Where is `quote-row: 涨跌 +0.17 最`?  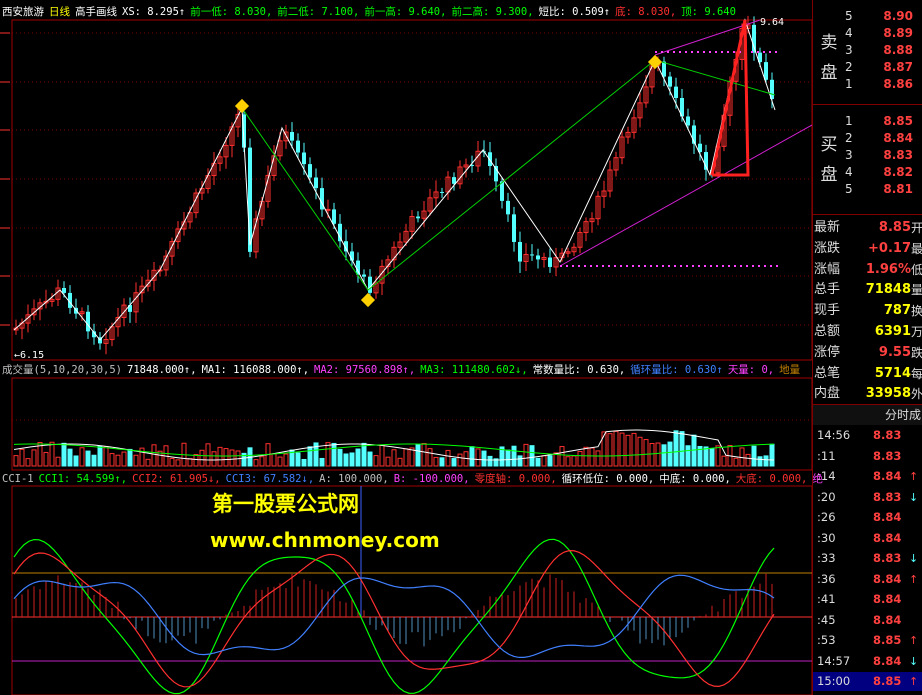 quote-row: 涨跌 +0.17 最 is located at coordinates (867, 249).